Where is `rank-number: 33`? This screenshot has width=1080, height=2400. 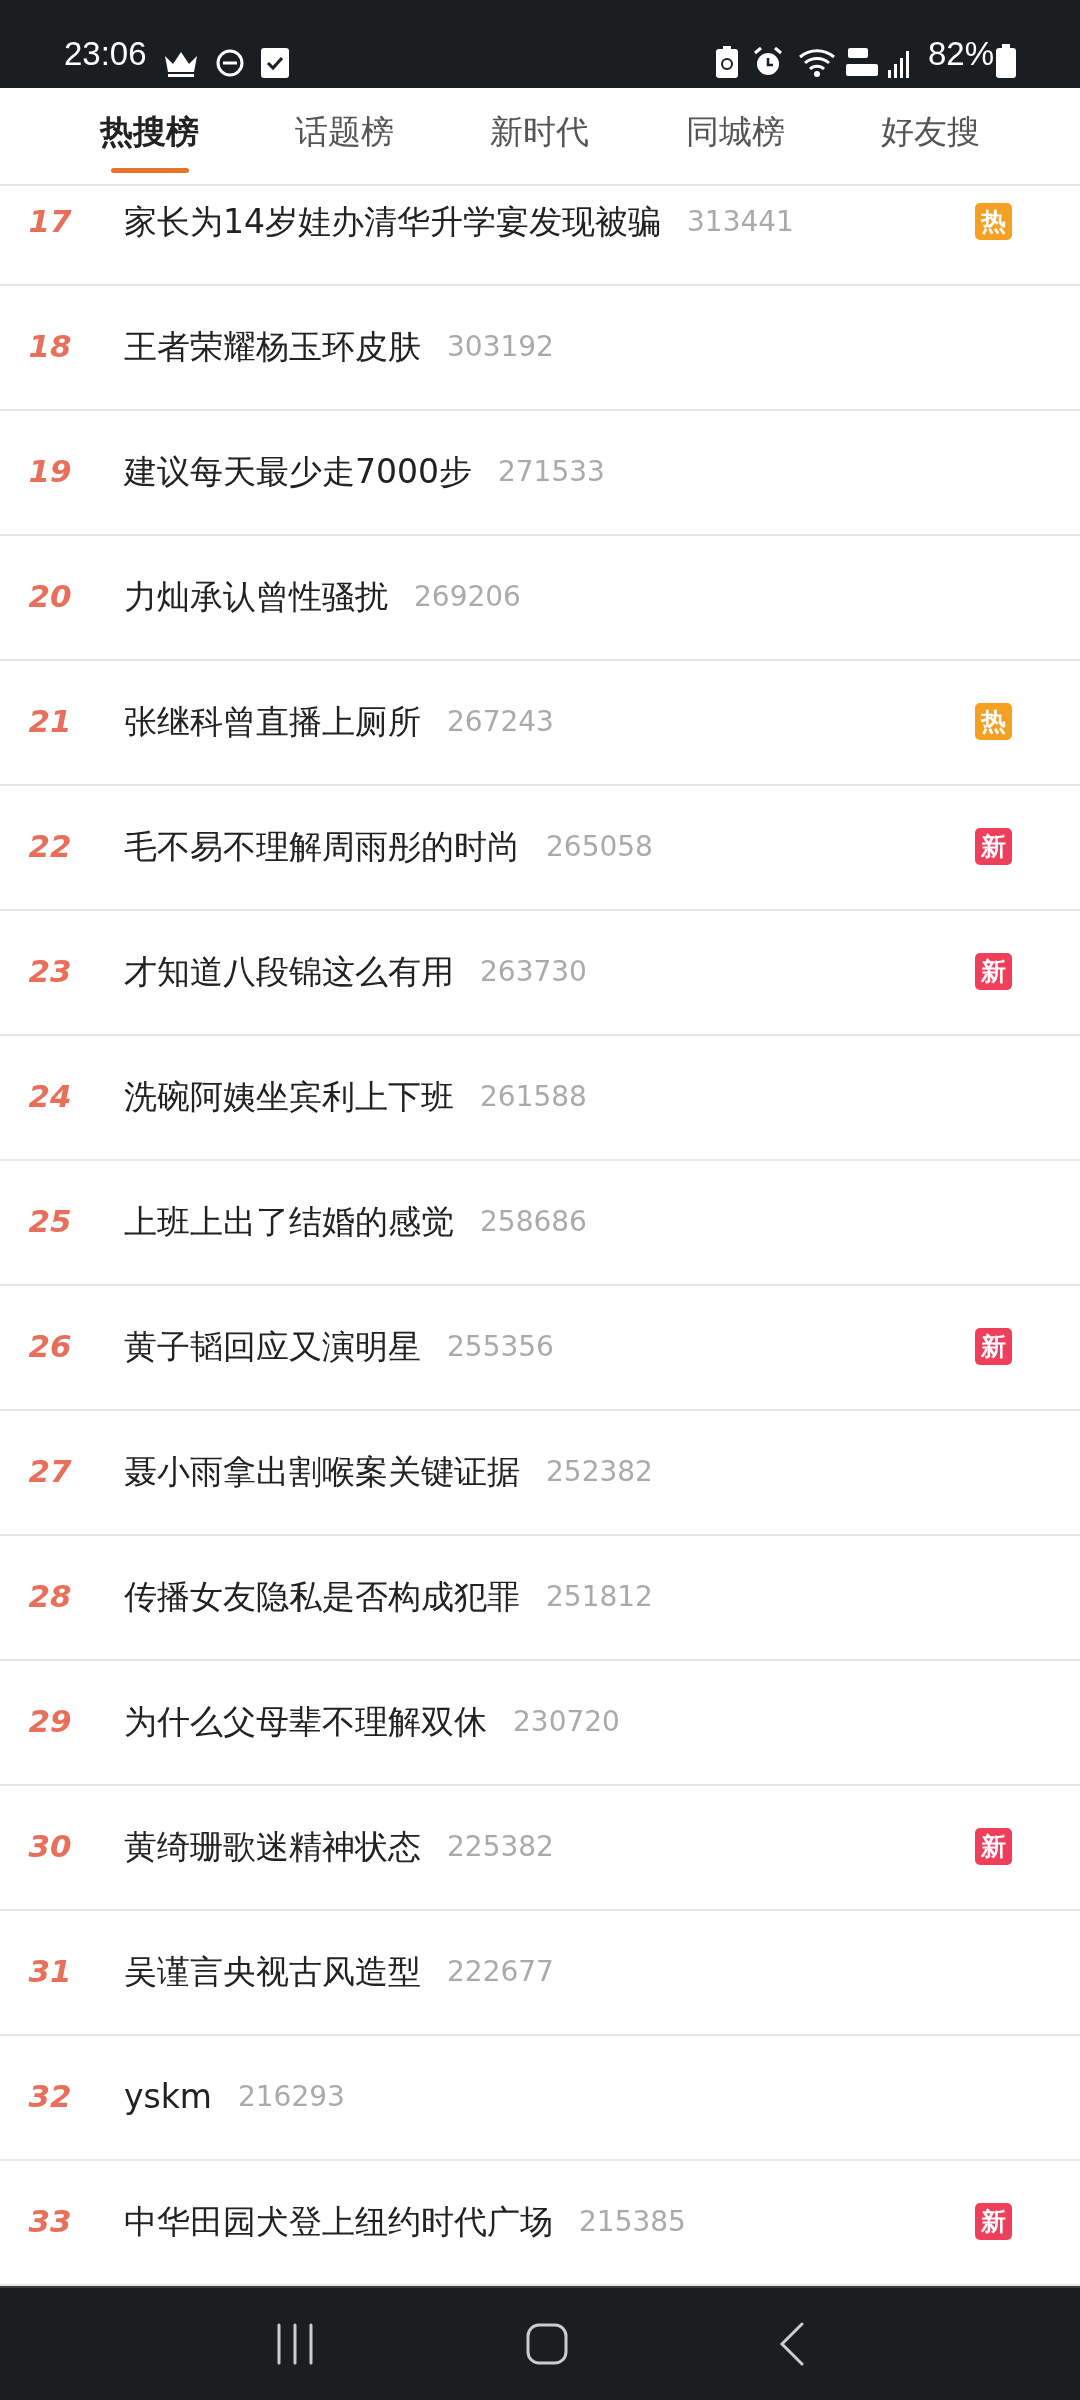
rank-number: 33 is located at coordinates (50, 2222).